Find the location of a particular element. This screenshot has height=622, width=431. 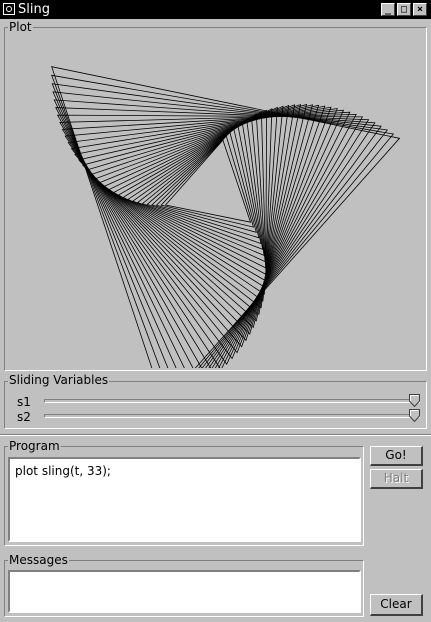

maximize-icon: □ is located at coordinates (404, 9).